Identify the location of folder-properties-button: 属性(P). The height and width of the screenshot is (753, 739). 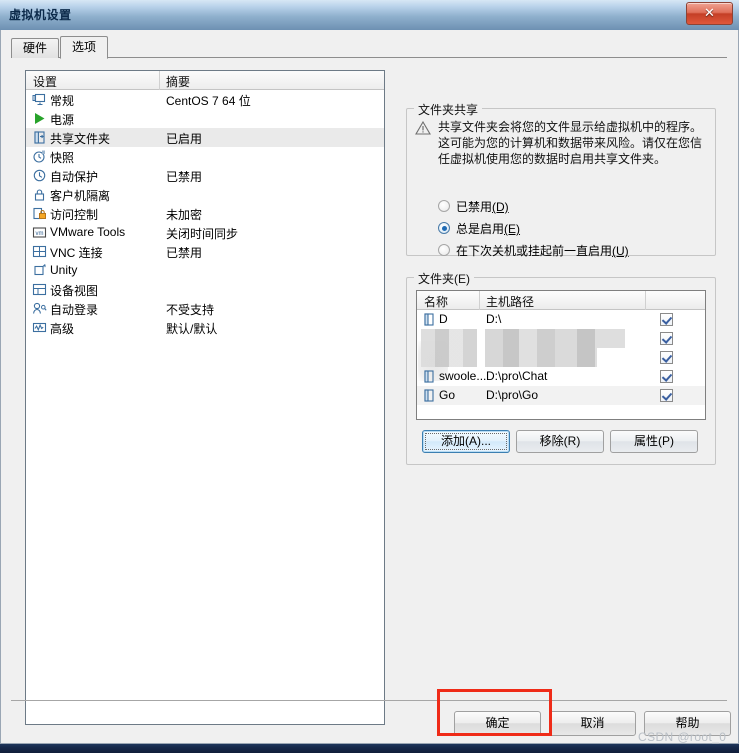
(654, 441).